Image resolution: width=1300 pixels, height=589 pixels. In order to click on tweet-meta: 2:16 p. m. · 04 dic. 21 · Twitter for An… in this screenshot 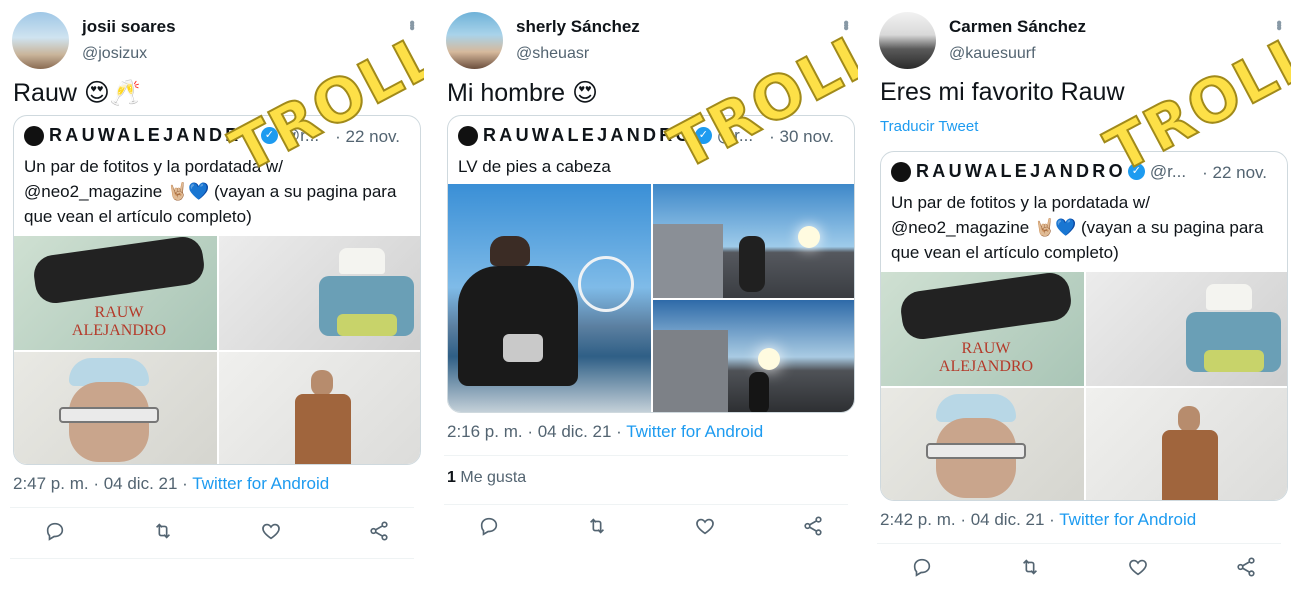, I will do `click(605, 432)`.